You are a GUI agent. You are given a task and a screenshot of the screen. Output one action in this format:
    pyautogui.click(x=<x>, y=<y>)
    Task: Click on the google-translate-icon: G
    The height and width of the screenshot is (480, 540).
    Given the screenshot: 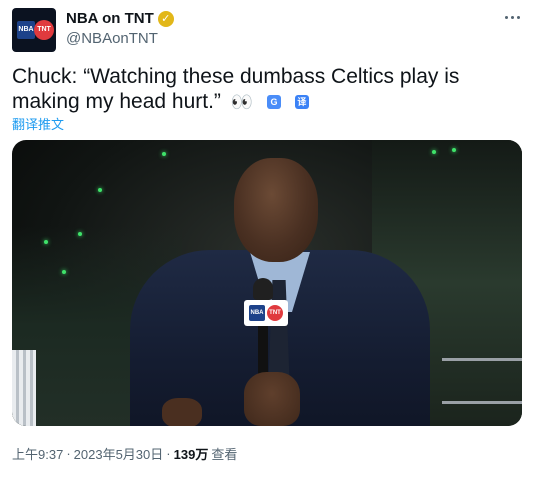 What is the action you would take?
    pyautogui.click(x=274, y=102)
    